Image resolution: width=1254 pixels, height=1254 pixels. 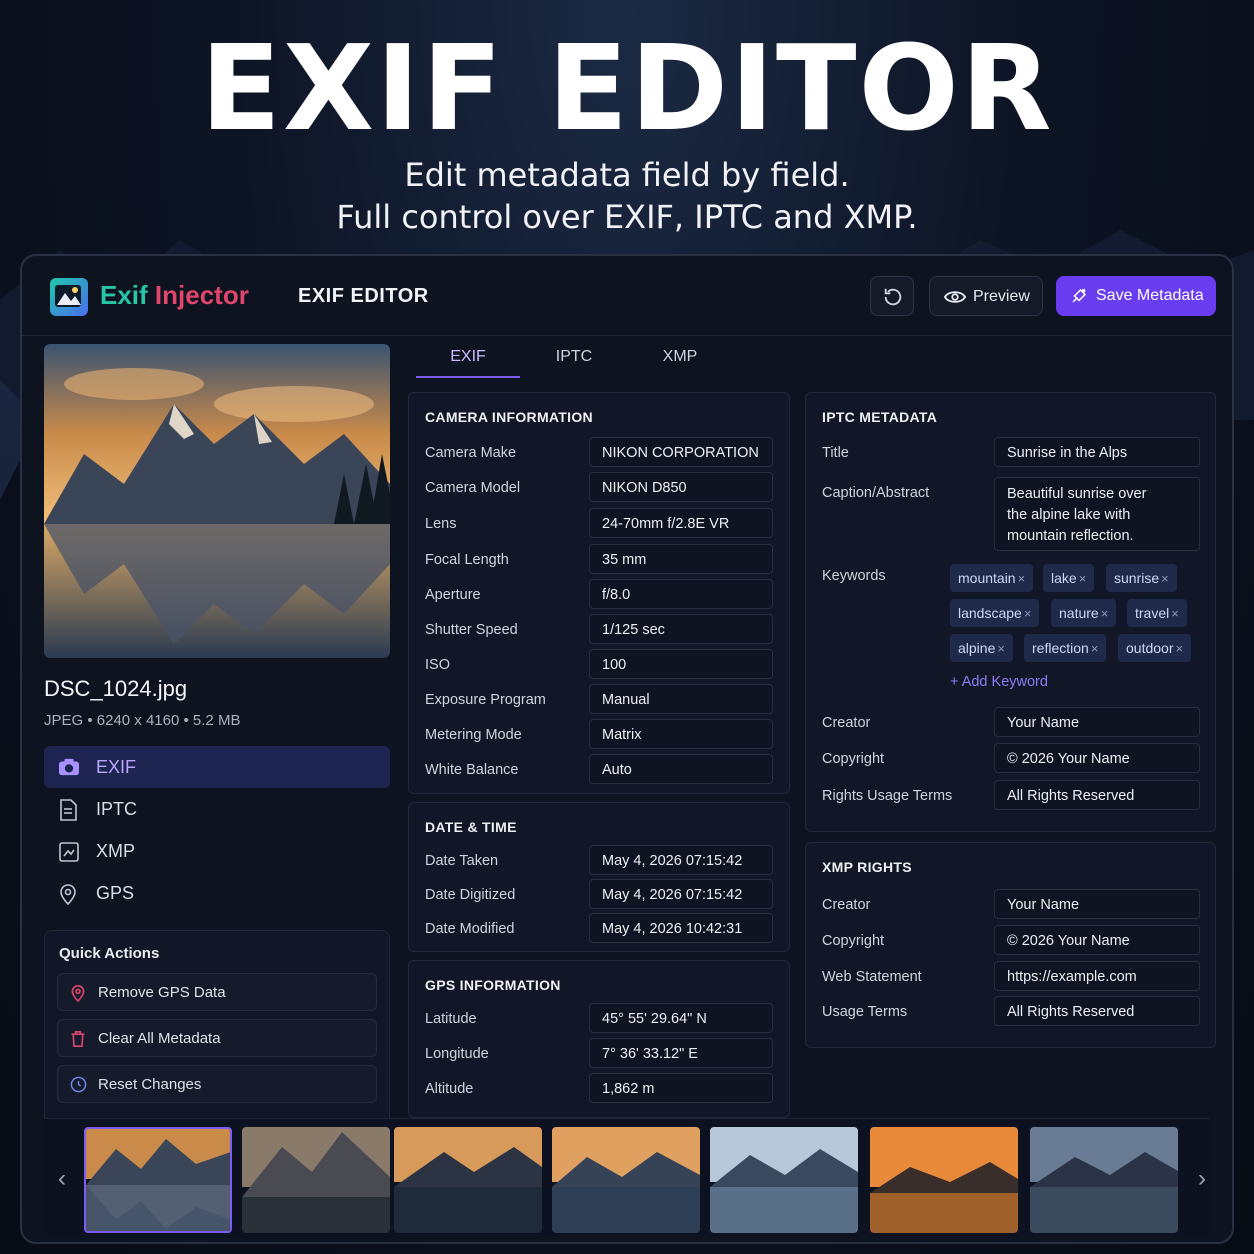 I want to click on logo-text-part2: Injector, so click(x=201, y=295).